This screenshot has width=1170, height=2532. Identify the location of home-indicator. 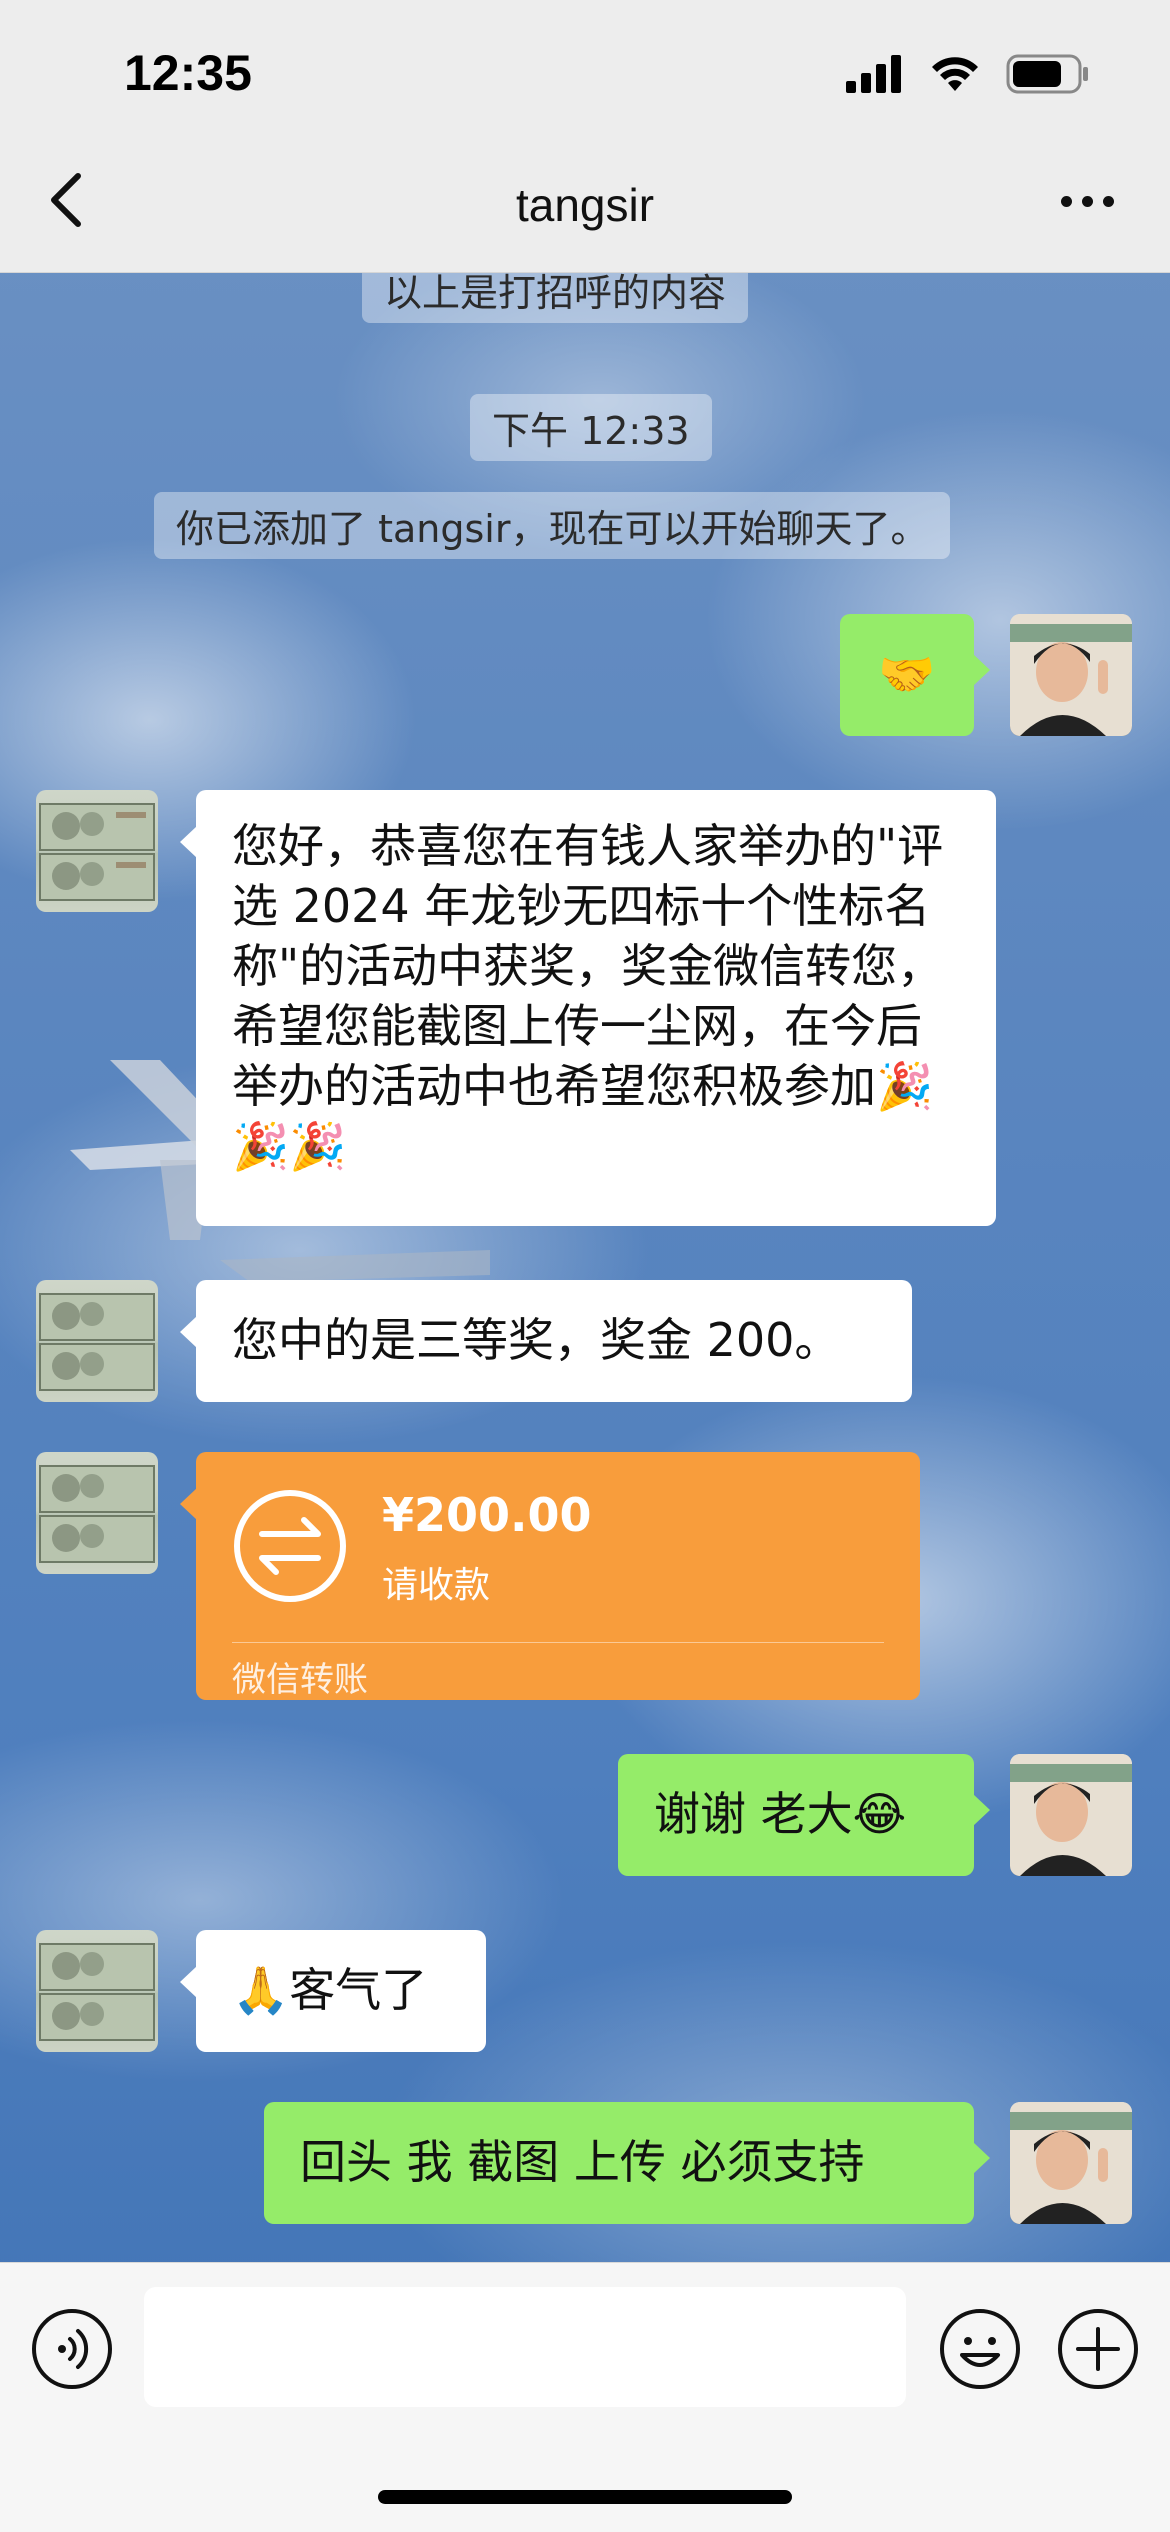
(585, 2497).